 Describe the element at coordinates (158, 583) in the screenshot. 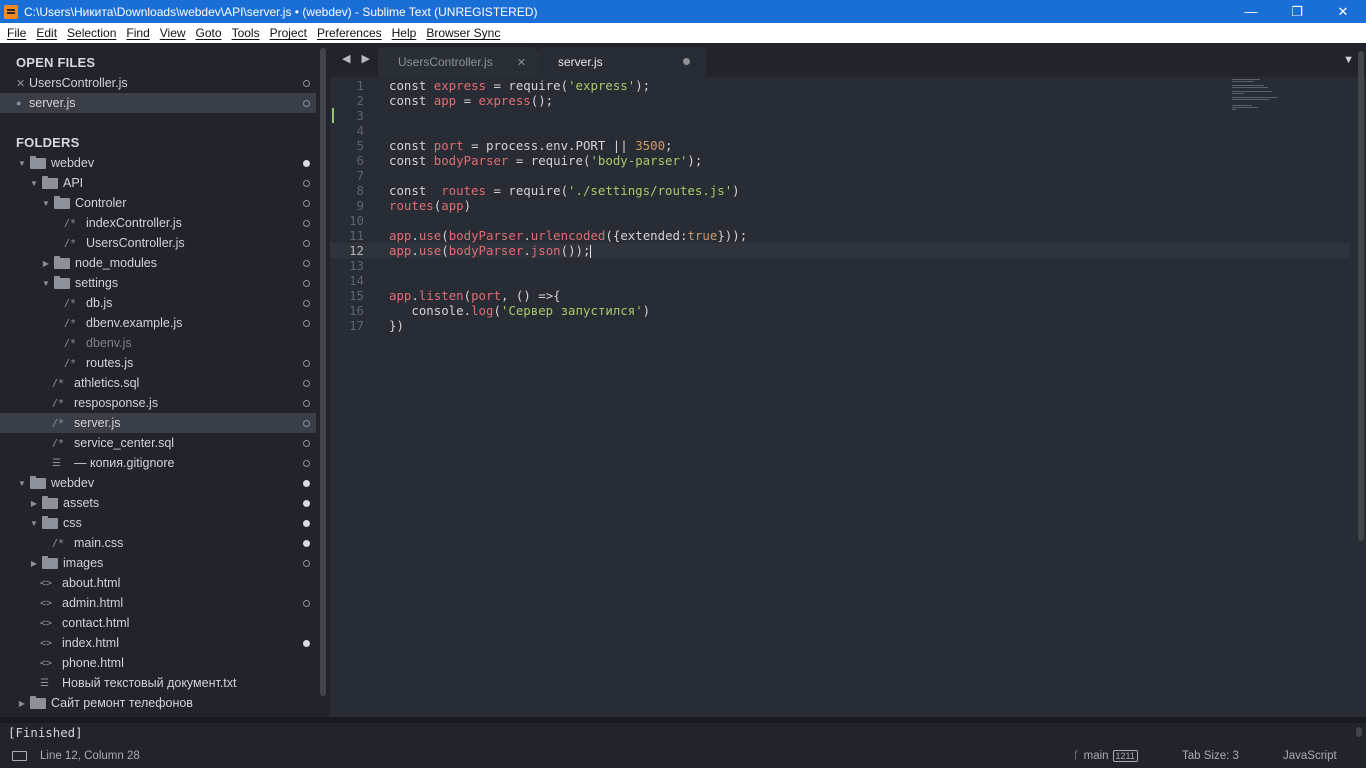

I see `file-item: <> about.html` at that location.